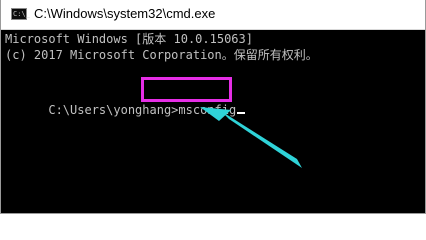 This screenshot has width=426, height=240. Describe the element at coordinates (125, 13) in the screenshot. I see `window-title: C:\Windows\system32\cmd.exe` at that location.